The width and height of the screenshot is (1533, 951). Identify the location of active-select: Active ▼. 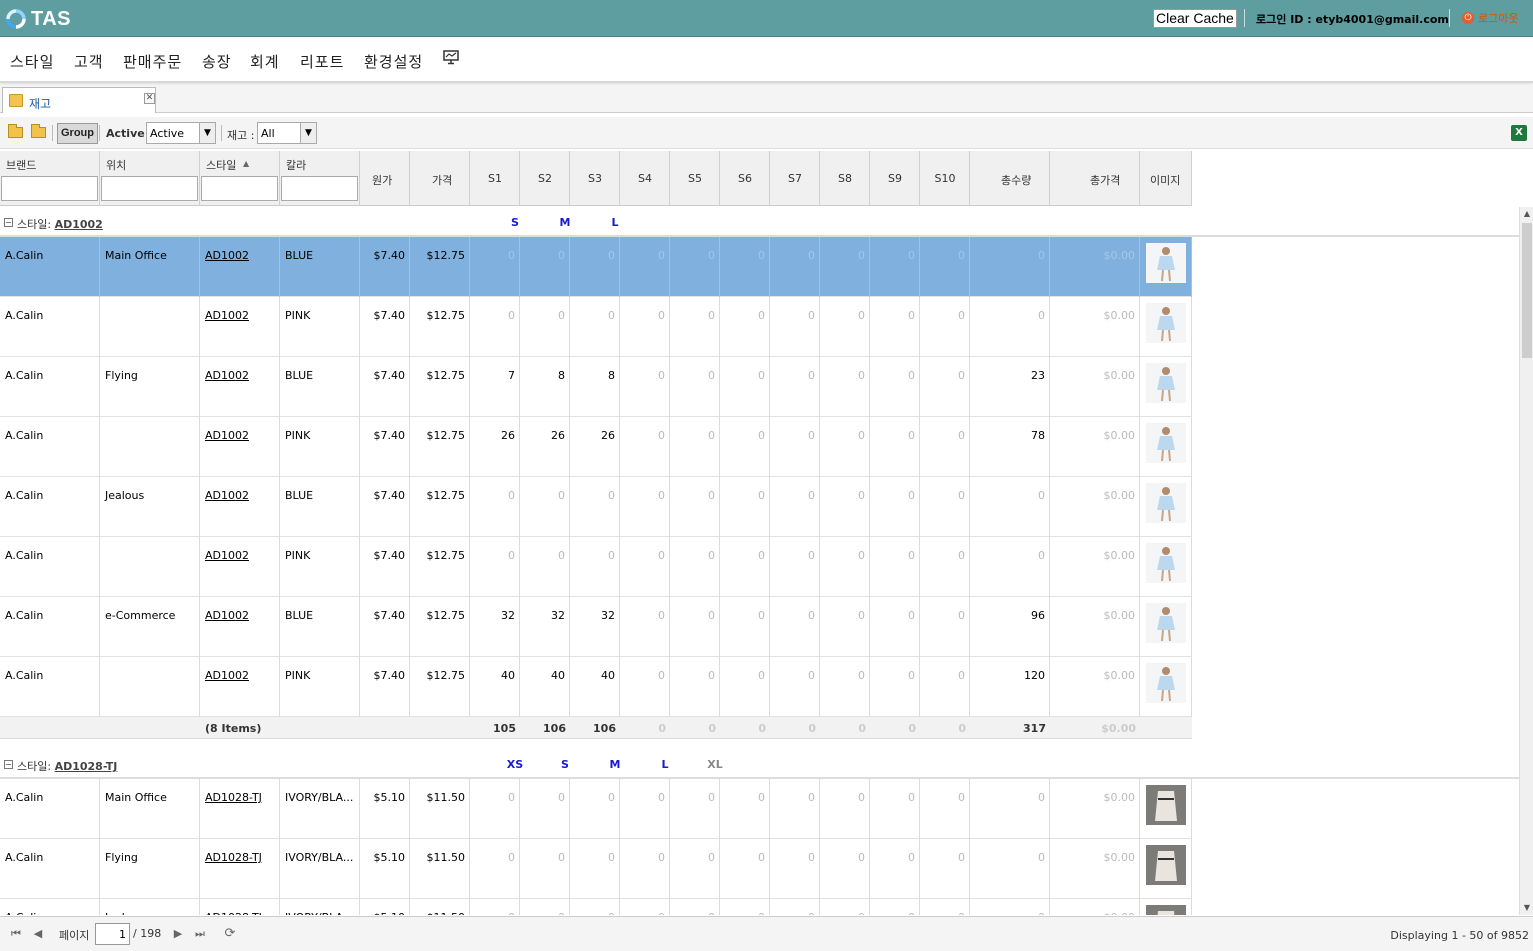
(181, 133).